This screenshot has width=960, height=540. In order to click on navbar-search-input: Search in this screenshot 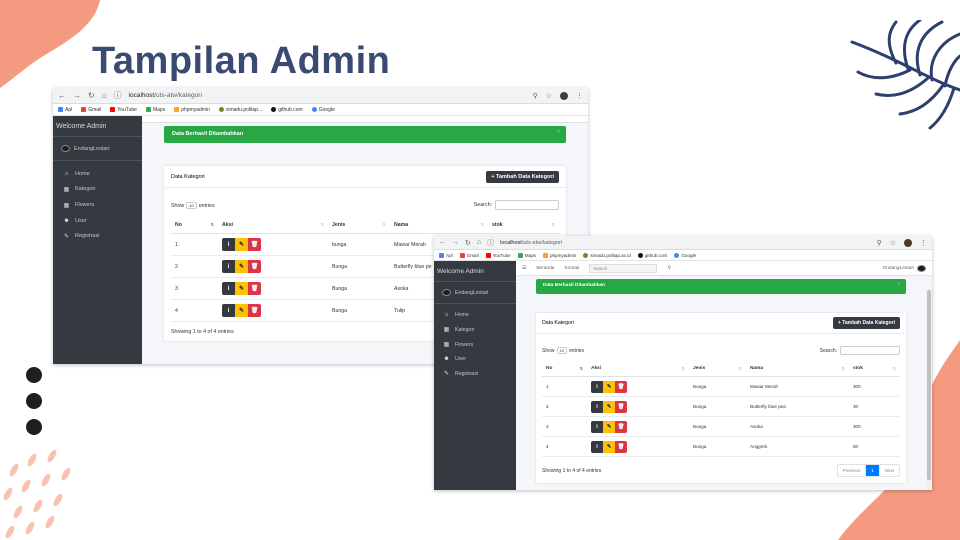, I will do `click(623, 268)`.